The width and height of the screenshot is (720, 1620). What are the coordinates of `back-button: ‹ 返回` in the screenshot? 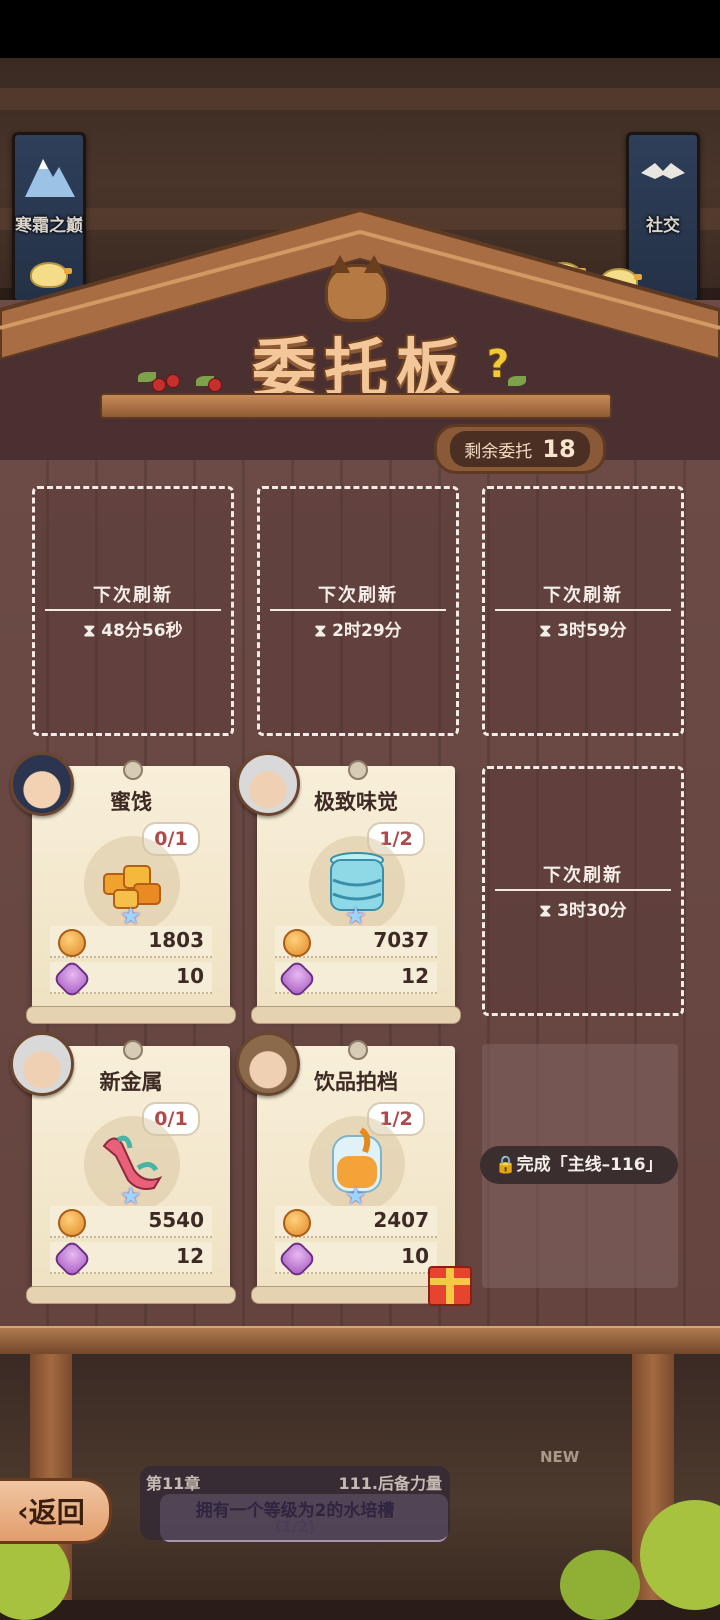 It's located at (56, 1511).